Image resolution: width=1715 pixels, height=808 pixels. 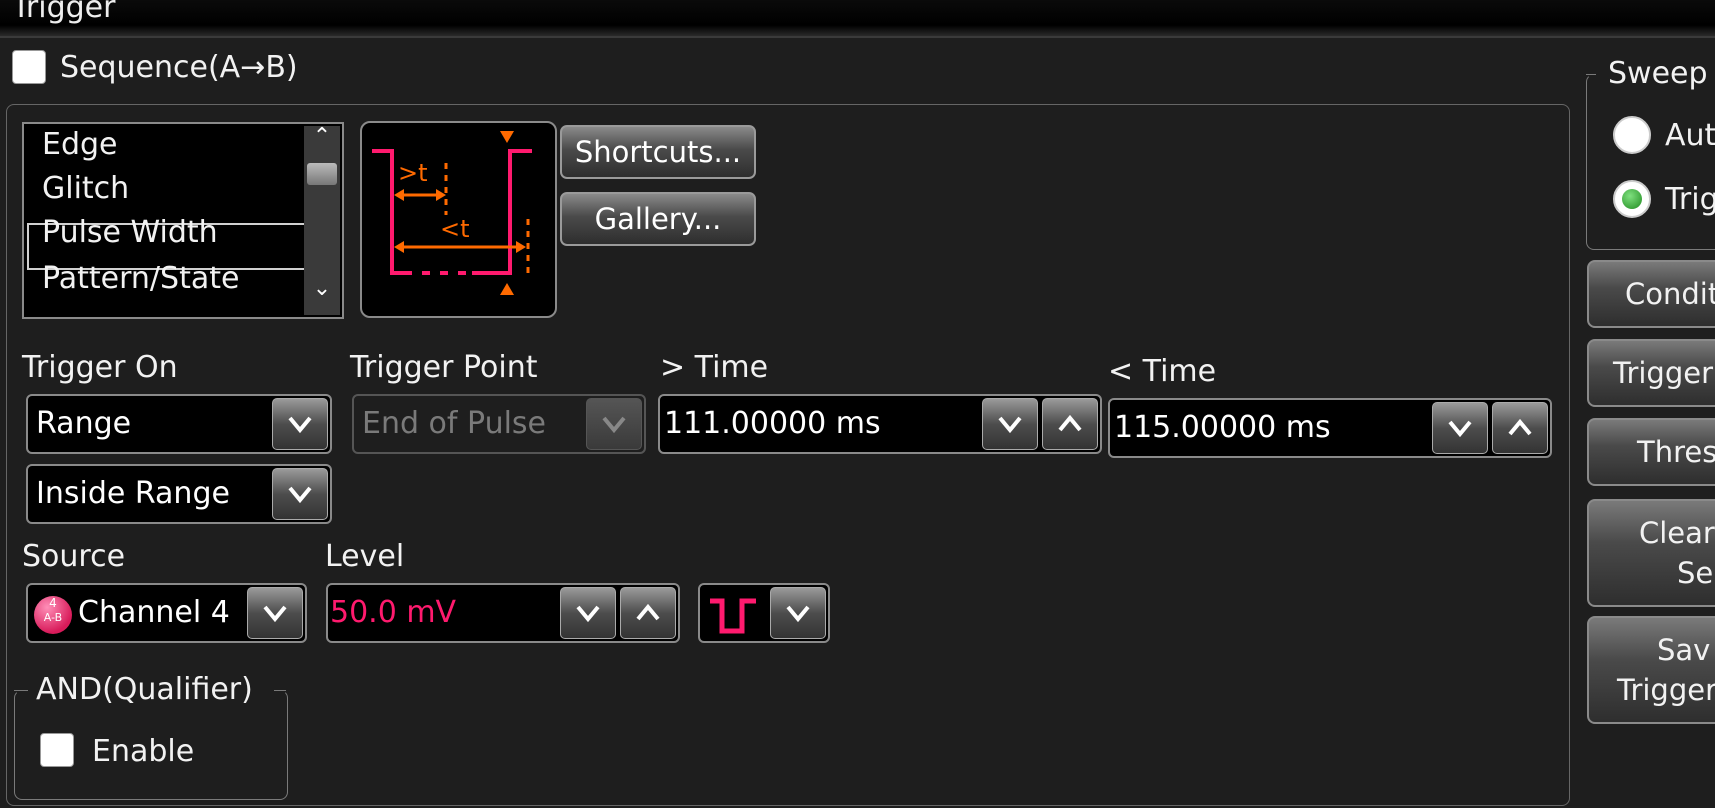 What do you see at coordinates (1632, 199) in the screenshot?
I see `sweep-triggered-radio` at bounding box center [1632, 199].